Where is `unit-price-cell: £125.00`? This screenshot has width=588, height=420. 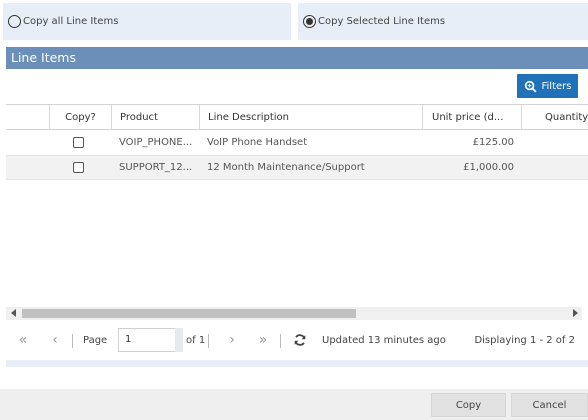
unit-price-cell: £125.00 is located at coordinates (493, 142).